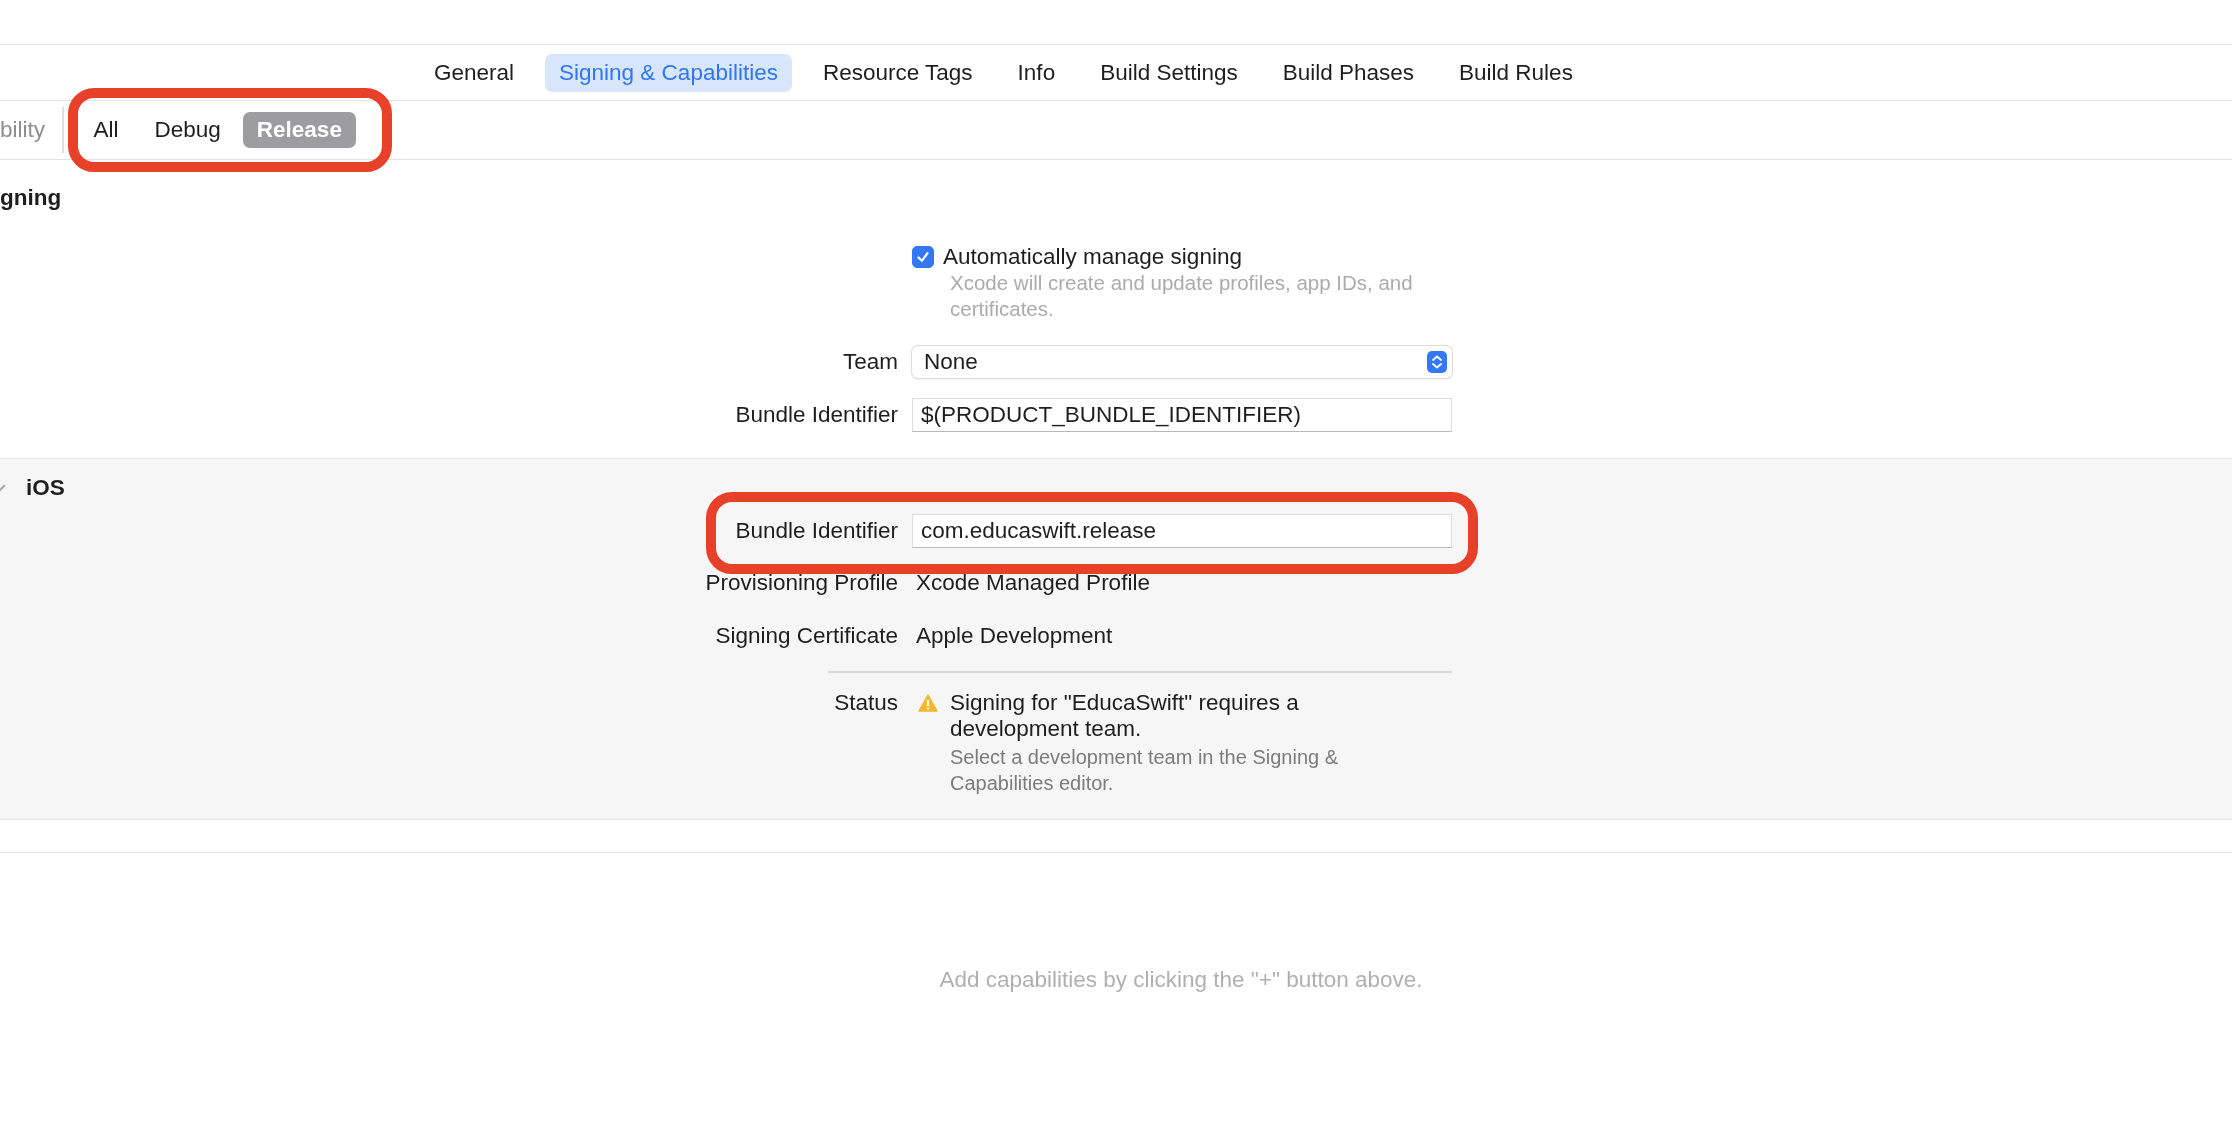 Image resolution: width=2232 pixels, height=1138 pixels. Describe the element at coordinates (928, 702) in the screenshot. I see `warning-icon` at that location.